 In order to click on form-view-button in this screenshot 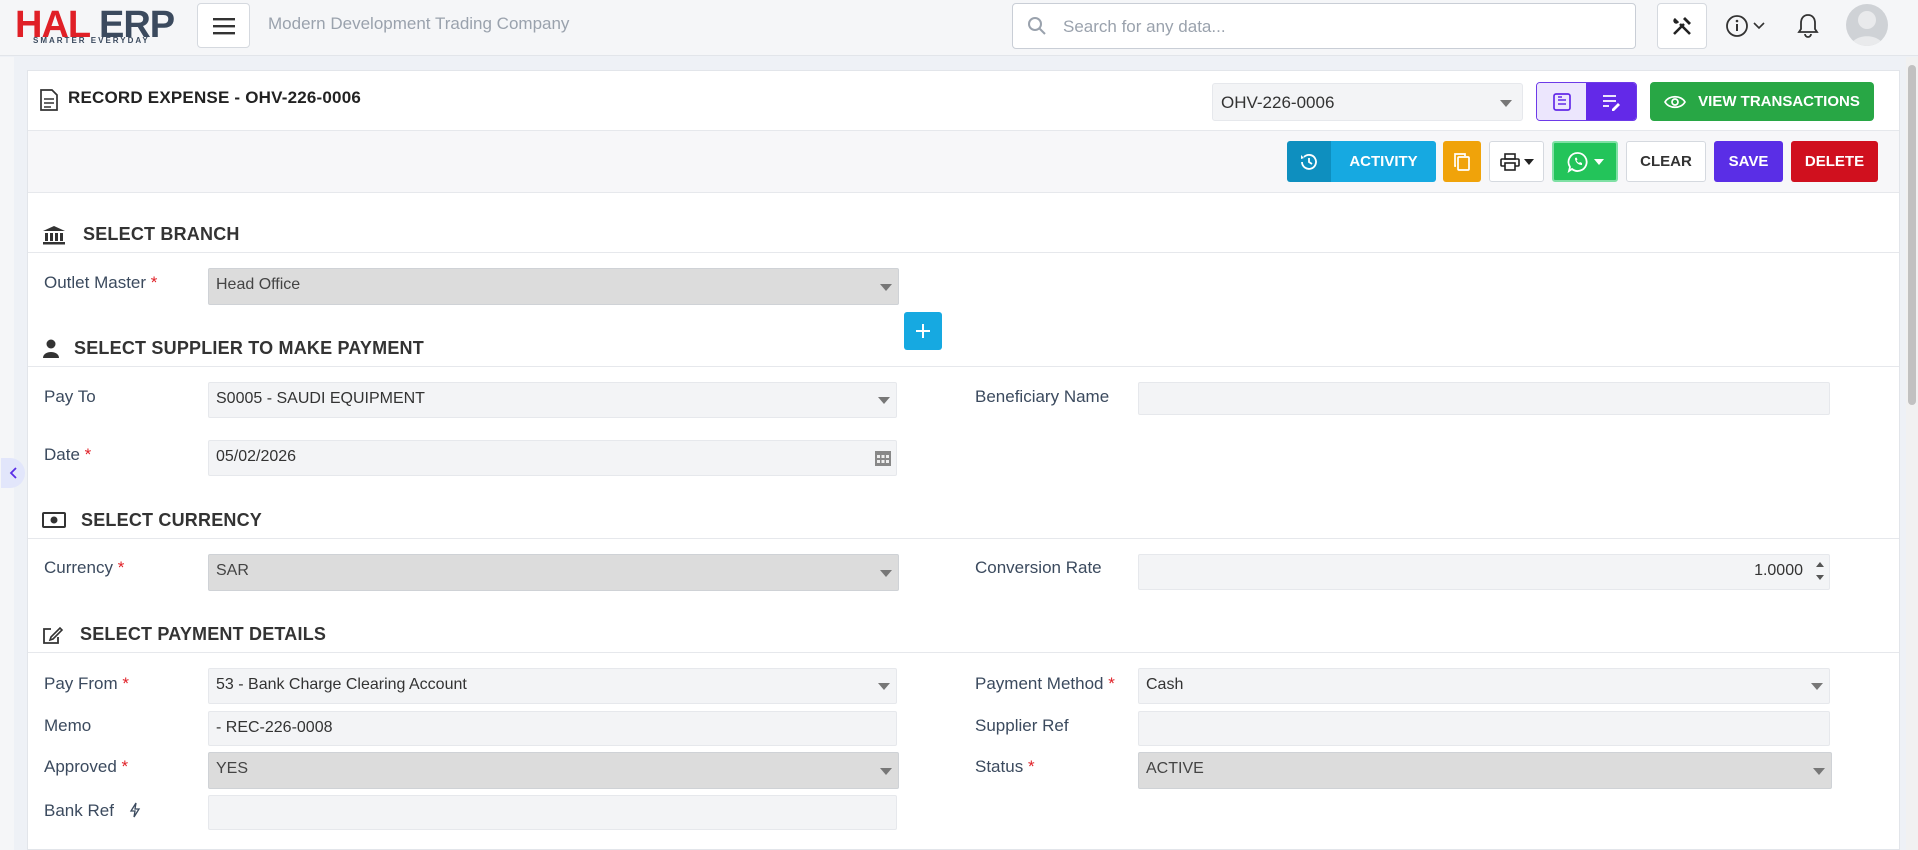, I will do `click(1562, 101)`.